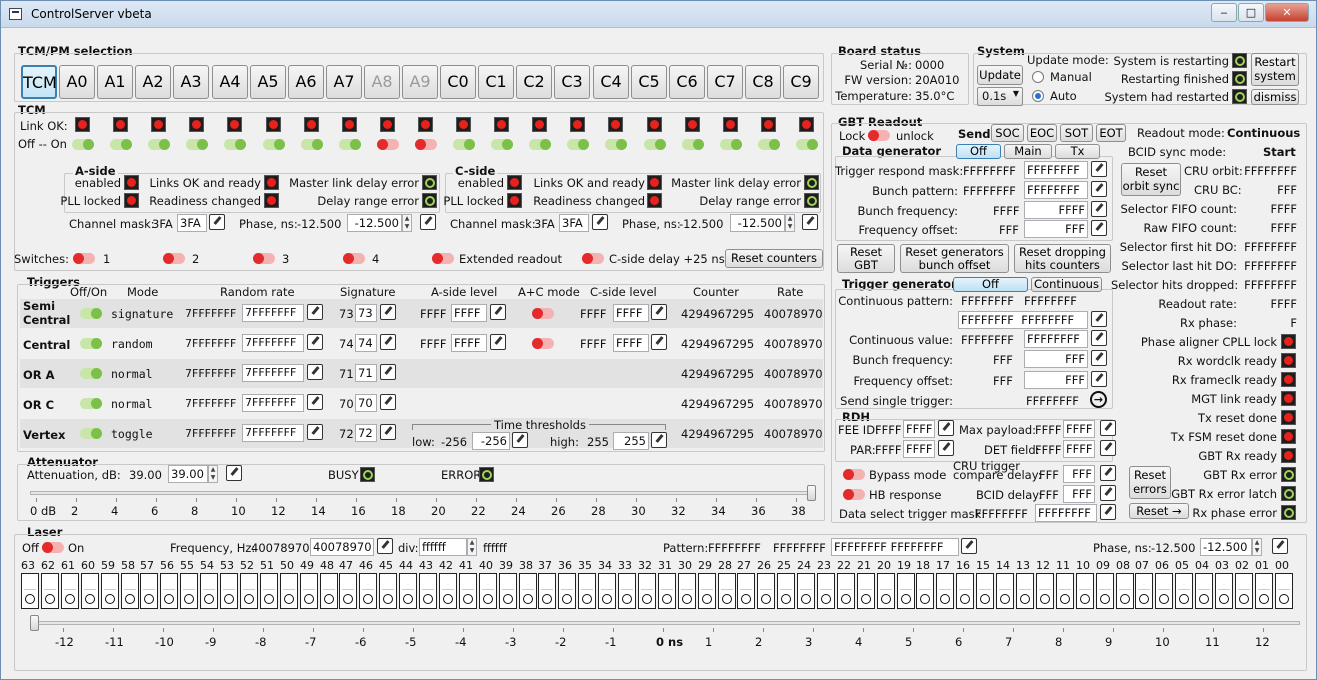 The width and height of the screenshot is (1317, 680). What do you see at coordinates (946, 448) in the screenshot?
I see `par-apply-icon` at bounding box center [946, 448].